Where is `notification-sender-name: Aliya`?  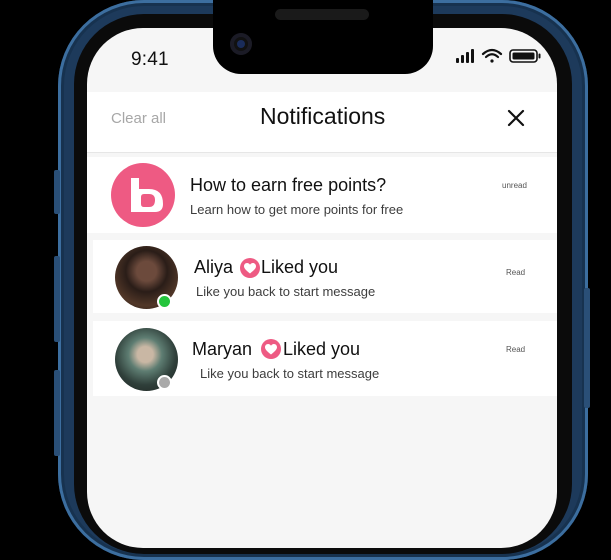 notification-sender-name: Aliya is located at coordinates (214, 267).